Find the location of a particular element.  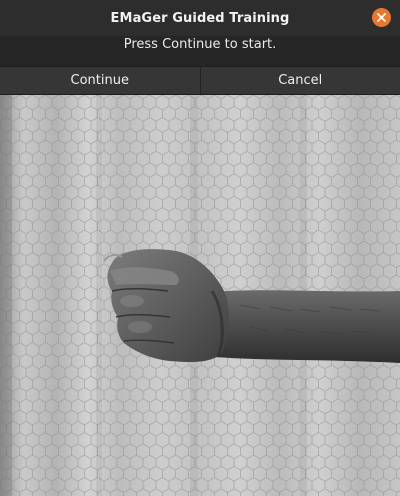

instruction-text: Press Continue to start. is located at coordinates (200, 44).